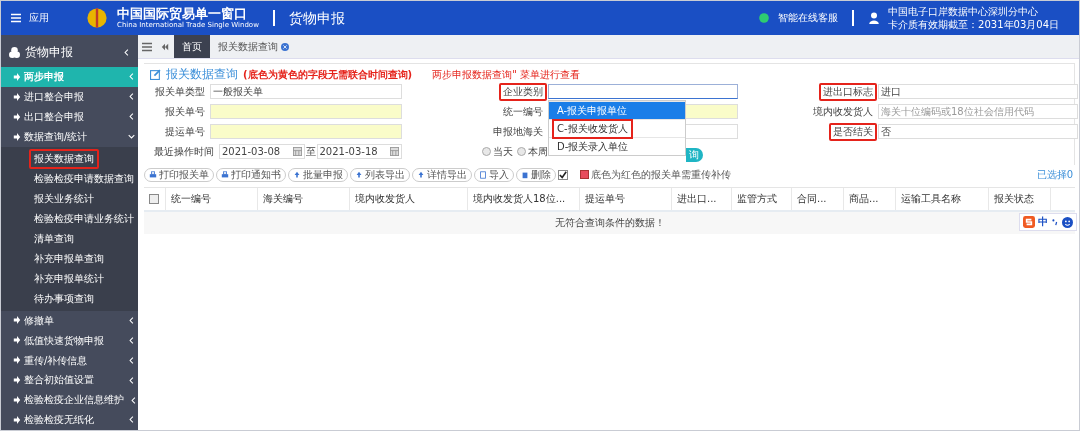  What do you see at coordinates (69, 278) in the screenshot?
I see `sidebar-subitem: 补充申报单统计` at bounding box center [69, 278].